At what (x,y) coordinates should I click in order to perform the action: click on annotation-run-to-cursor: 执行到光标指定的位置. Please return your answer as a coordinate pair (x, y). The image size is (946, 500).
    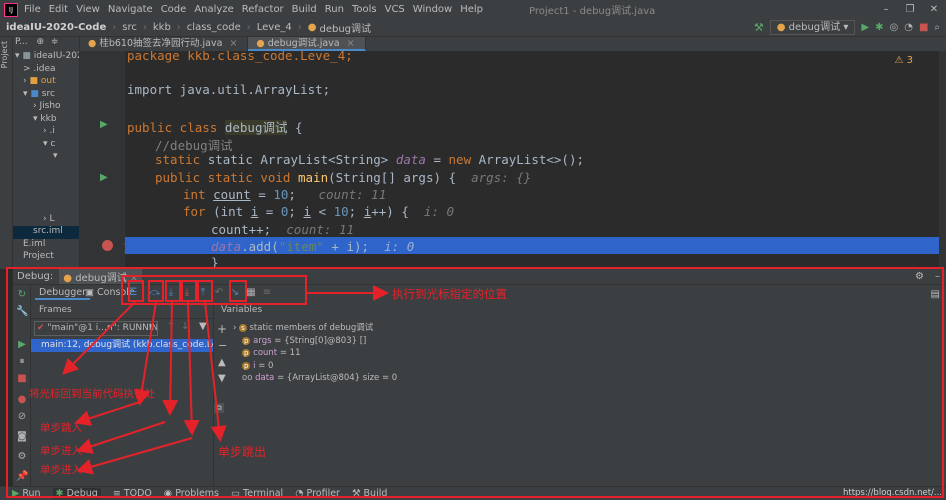
    Looking at the image, I should click on (449, 294).